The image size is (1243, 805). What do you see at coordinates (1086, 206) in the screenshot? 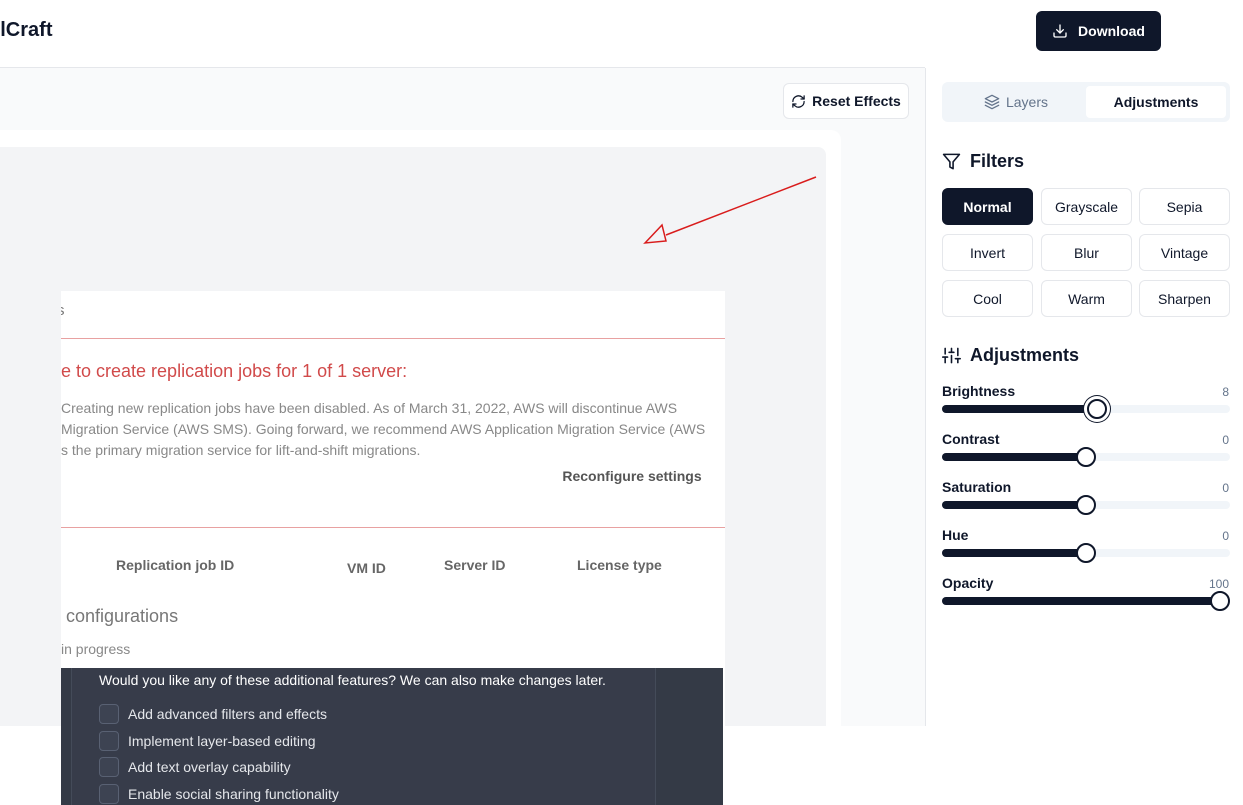
I see `filter-grayscale-button: Grayscale` at bounding box center [1086, 206].